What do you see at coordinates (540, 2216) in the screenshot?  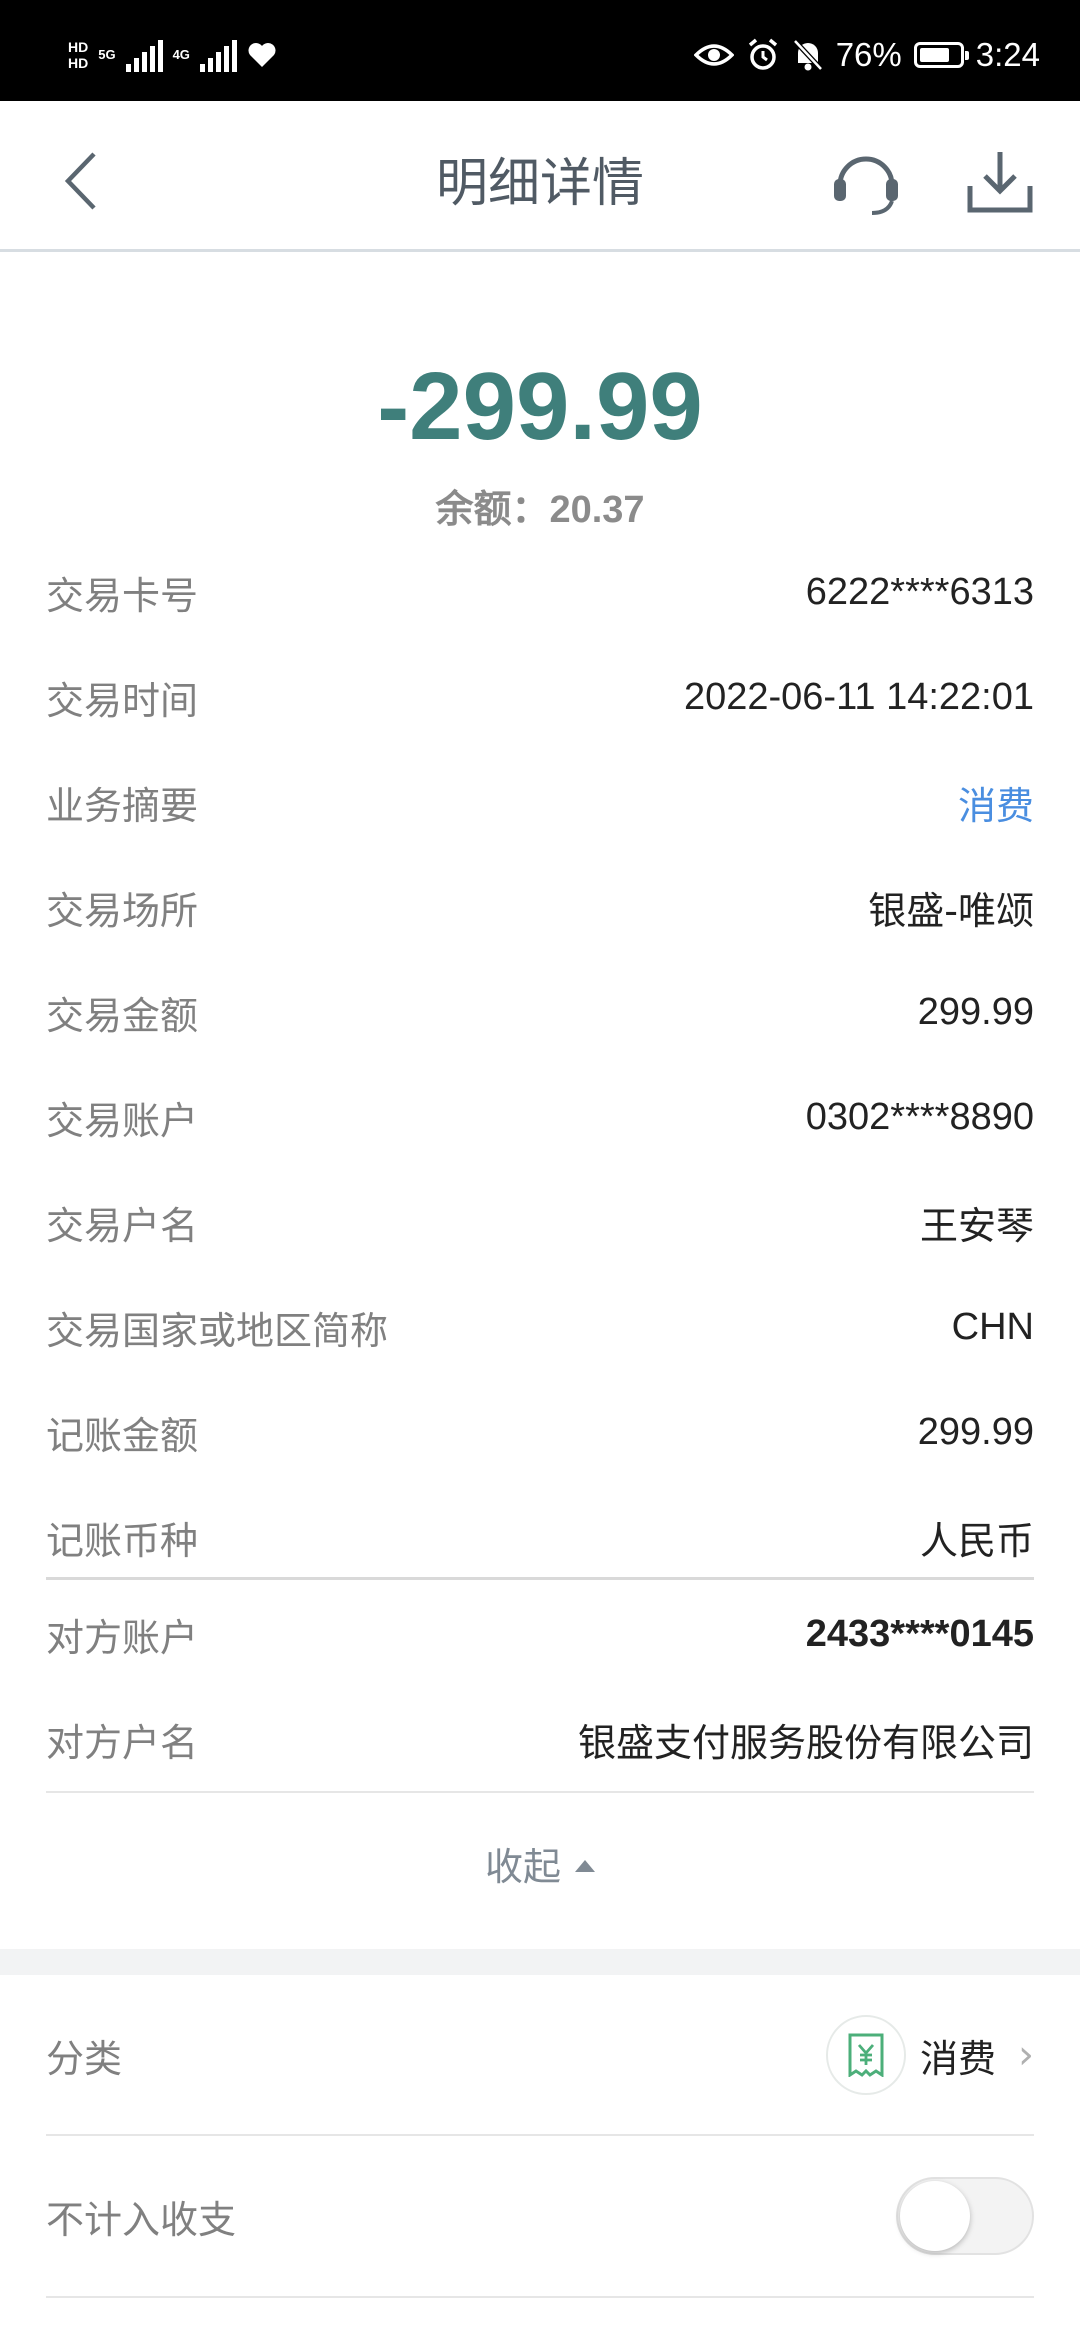 I see `exclude-row: 不计入收支` at bounding box center [540, 2216].